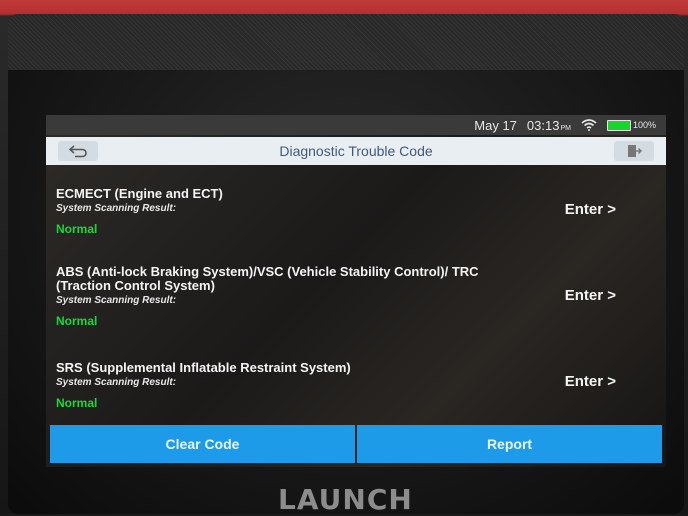 This screenshot has height=516, width=688. I want to click on wifi-icon, so click(589, 125).